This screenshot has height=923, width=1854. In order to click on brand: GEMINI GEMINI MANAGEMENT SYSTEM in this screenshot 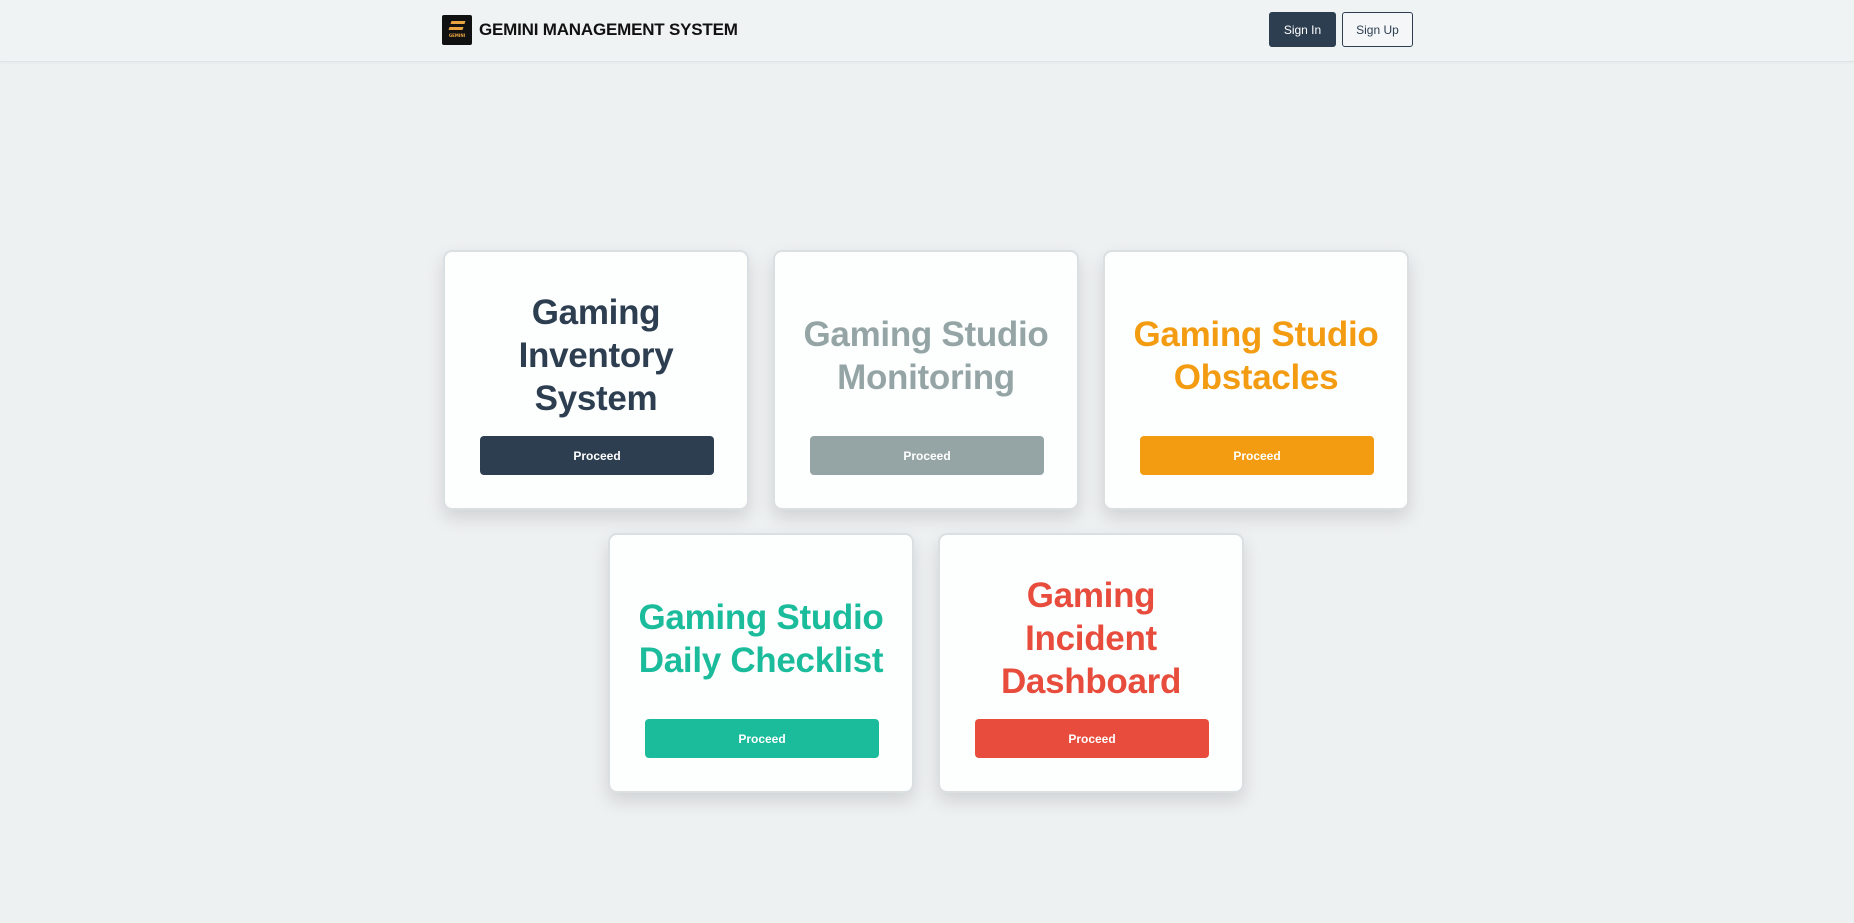, I will do `click(590, 29)`.